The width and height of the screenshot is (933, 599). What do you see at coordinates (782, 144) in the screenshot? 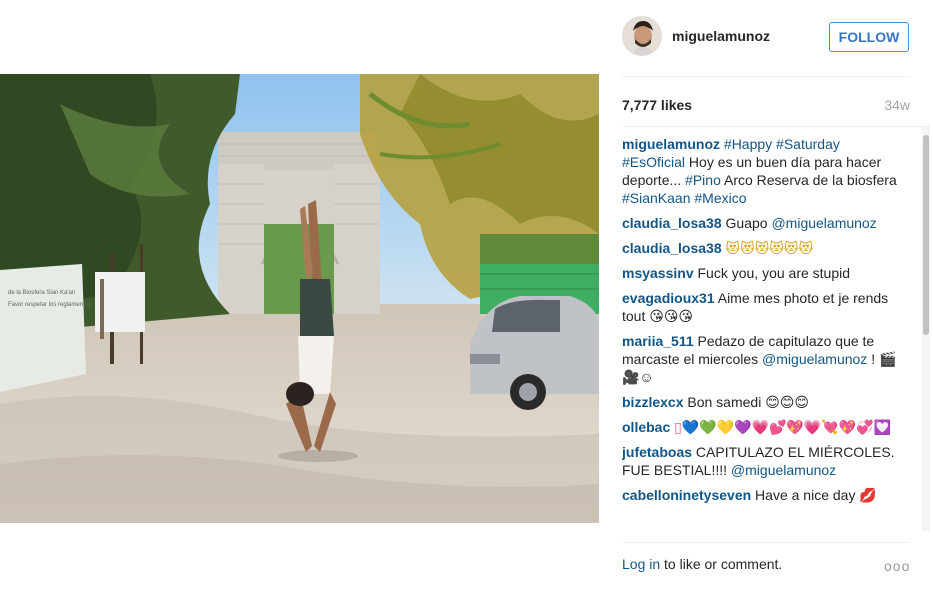
I see `hashtag: #Happy #Saturday` at bounding box center [782, 144].